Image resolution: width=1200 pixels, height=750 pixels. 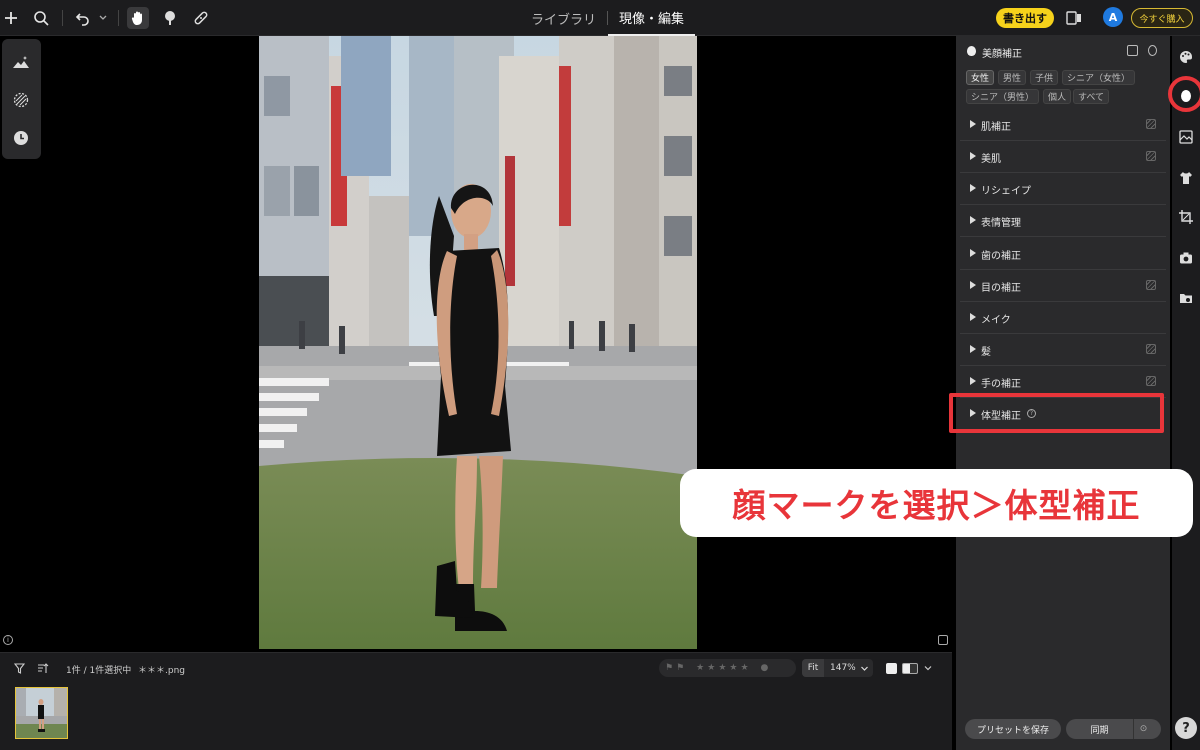 I want to click on camera-icon, so click(x=1186, y=258).